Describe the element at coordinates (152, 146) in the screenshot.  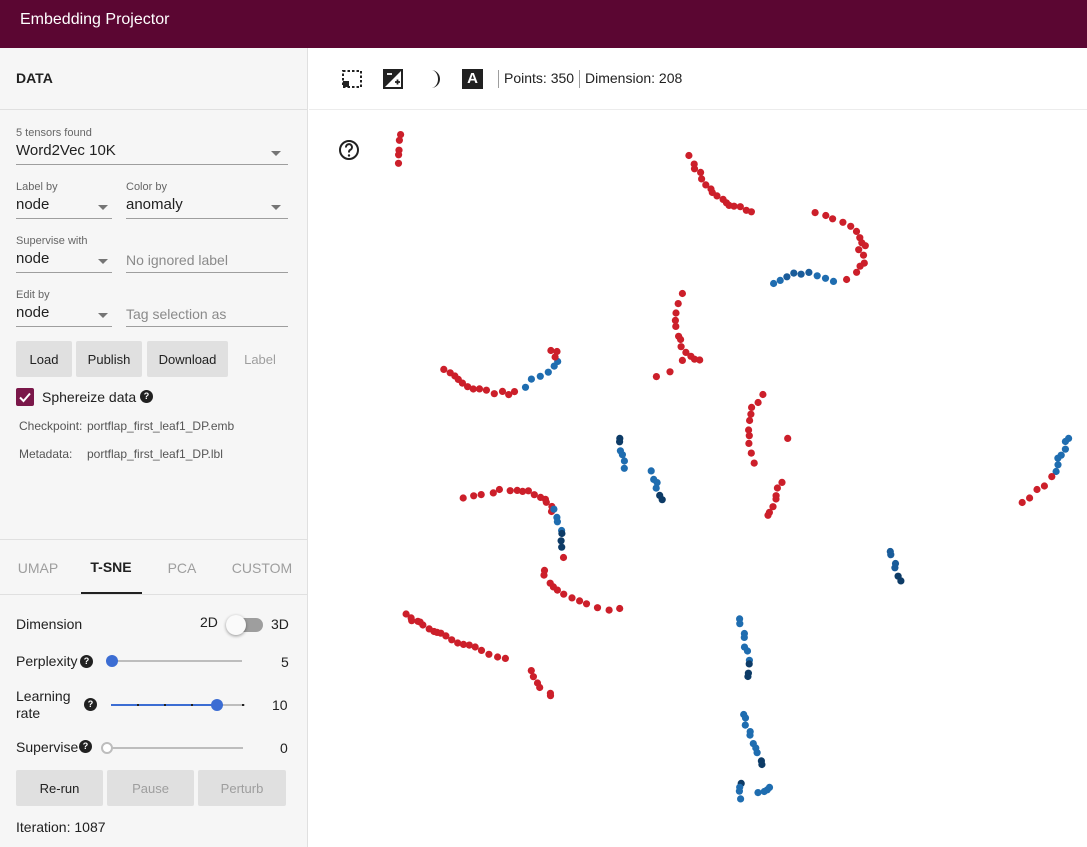
I see `tensor-select: 5 tensors found Word2Vec 10K` at that location.